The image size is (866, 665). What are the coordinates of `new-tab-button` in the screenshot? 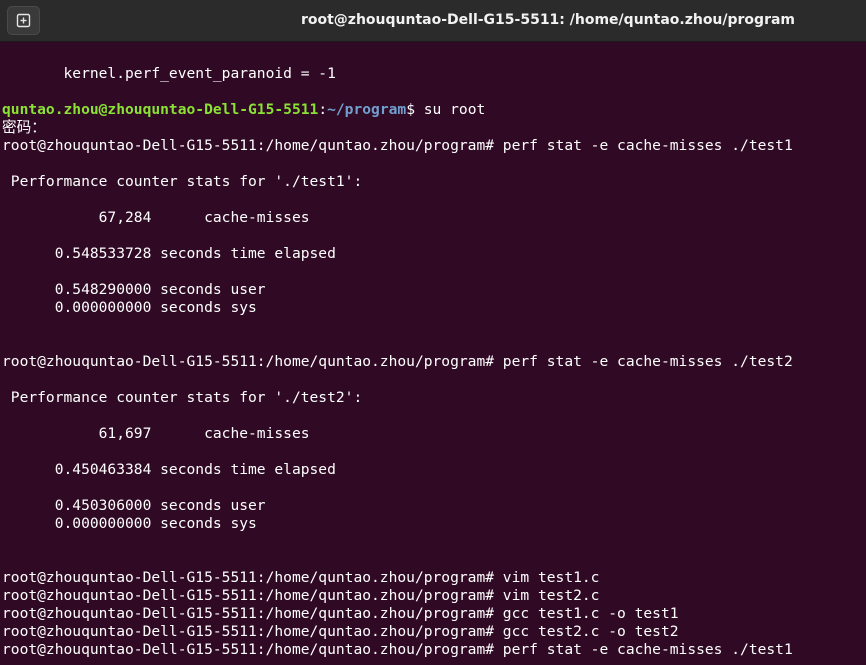 It's located at (23, 20).